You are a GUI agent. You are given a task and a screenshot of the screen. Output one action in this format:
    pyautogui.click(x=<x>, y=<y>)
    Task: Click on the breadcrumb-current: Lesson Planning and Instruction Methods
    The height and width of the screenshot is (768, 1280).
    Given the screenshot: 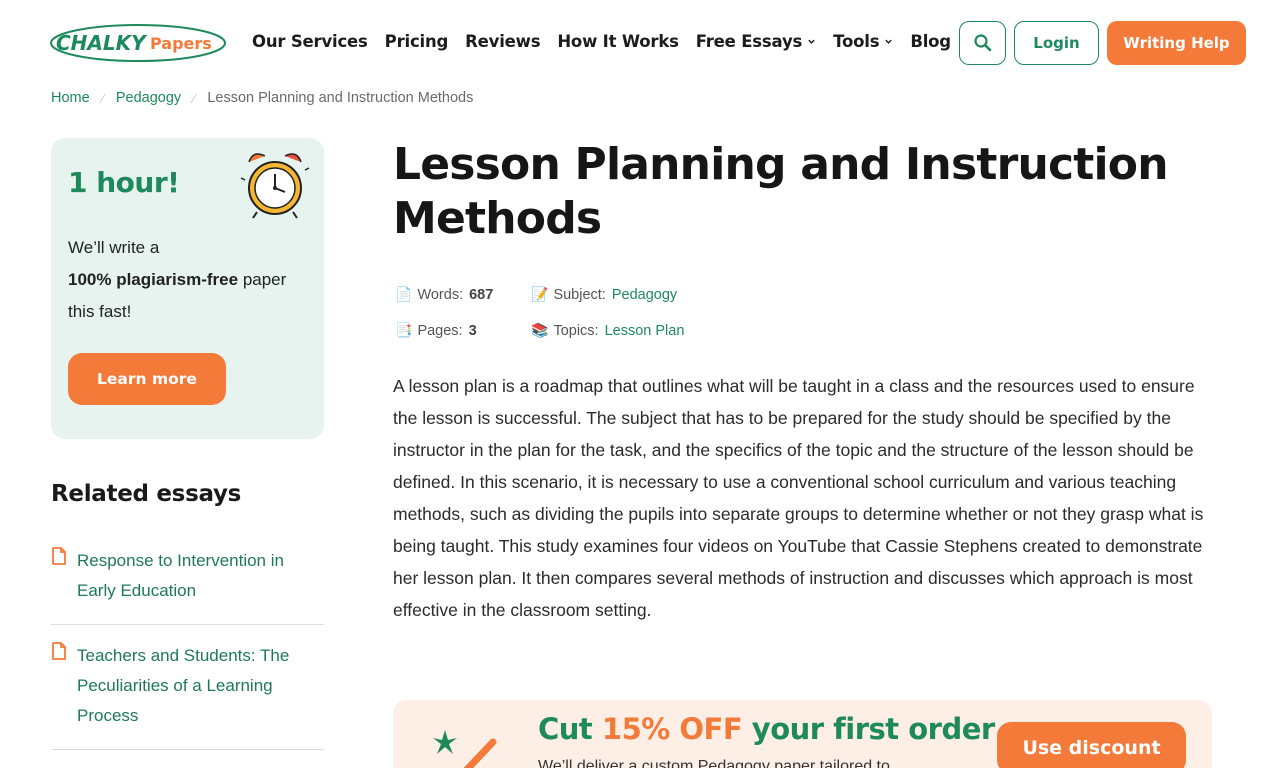 What is the action you would take?
    pyautogui.click(x=340, y=98)
    